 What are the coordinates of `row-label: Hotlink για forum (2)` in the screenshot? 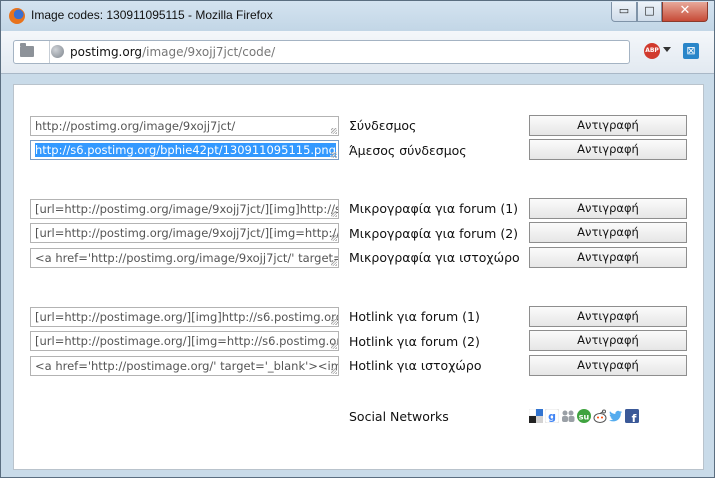 It's located at (414, 341).